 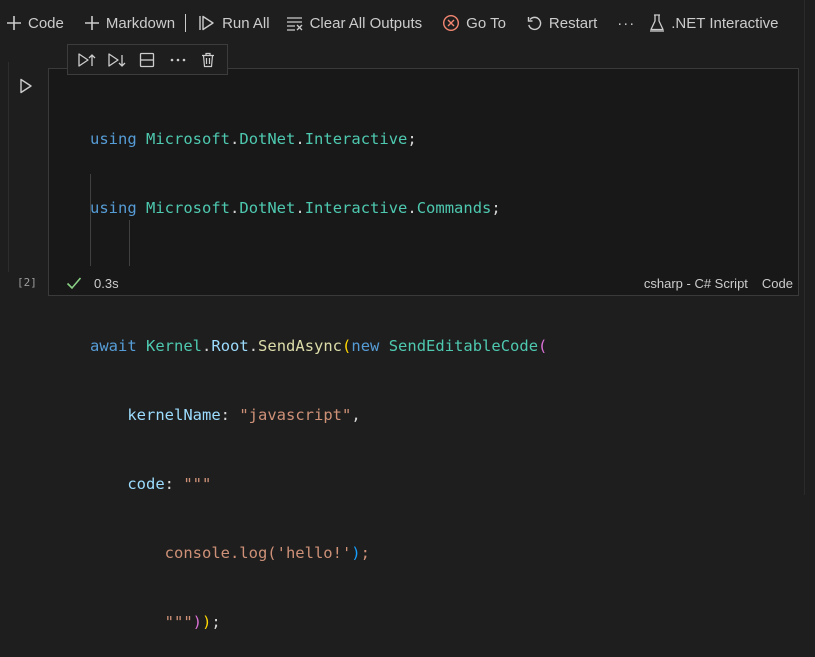 I want to click on restart-button: Restart, so click(x=561, y=23).